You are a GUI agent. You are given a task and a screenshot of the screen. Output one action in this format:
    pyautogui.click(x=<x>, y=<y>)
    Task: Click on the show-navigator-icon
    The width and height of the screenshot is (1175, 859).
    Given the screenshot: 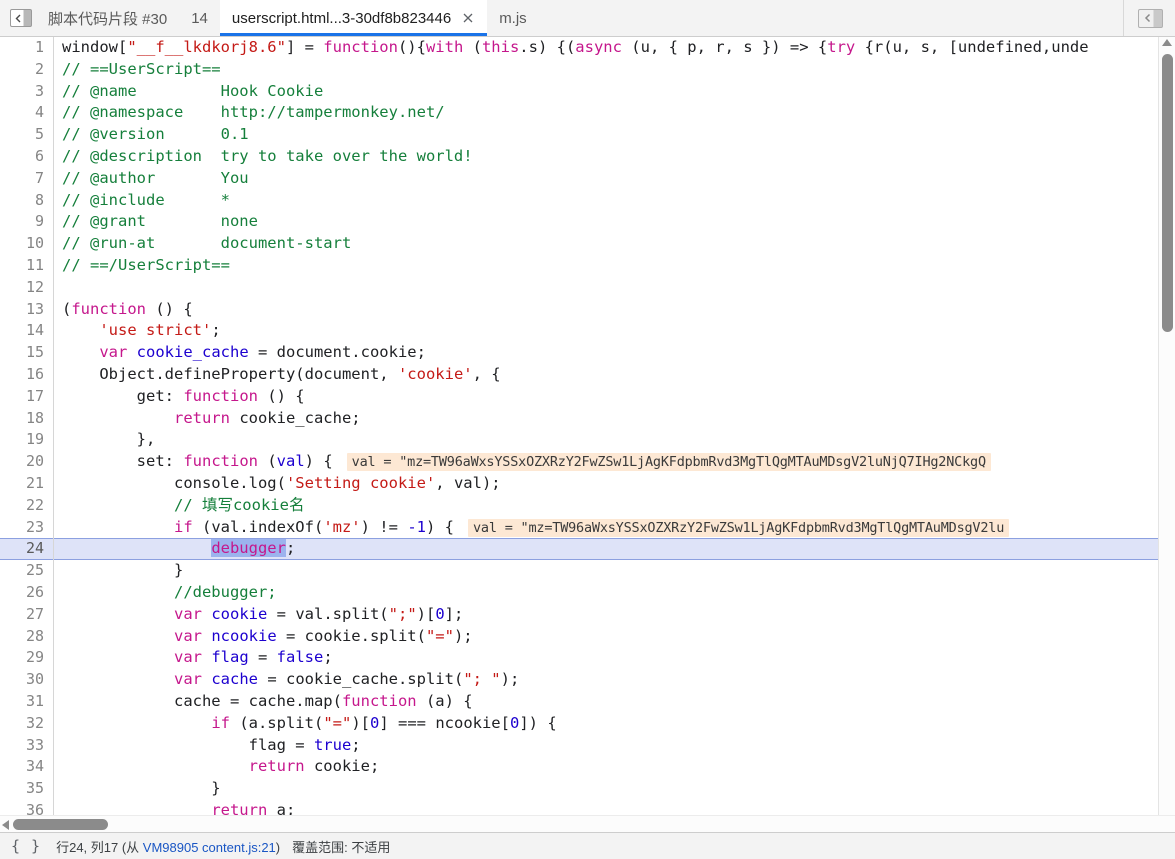 What is the action you would take?
    pyautogui.click(x=21, y=18)
    